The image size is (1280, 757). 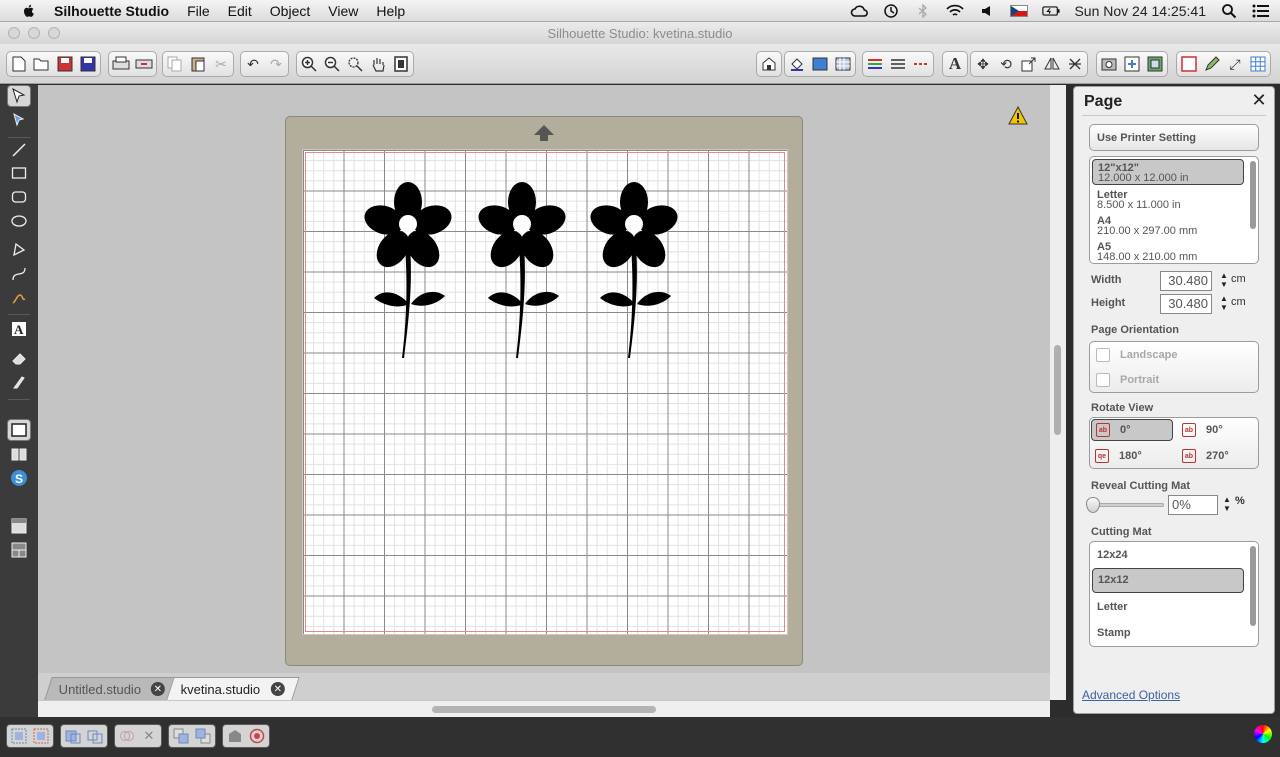 What do you see at coordinates (1174, 355) in the screenshot?
I see `landscape-option: Landscape` at bounding box center [1174, 355].